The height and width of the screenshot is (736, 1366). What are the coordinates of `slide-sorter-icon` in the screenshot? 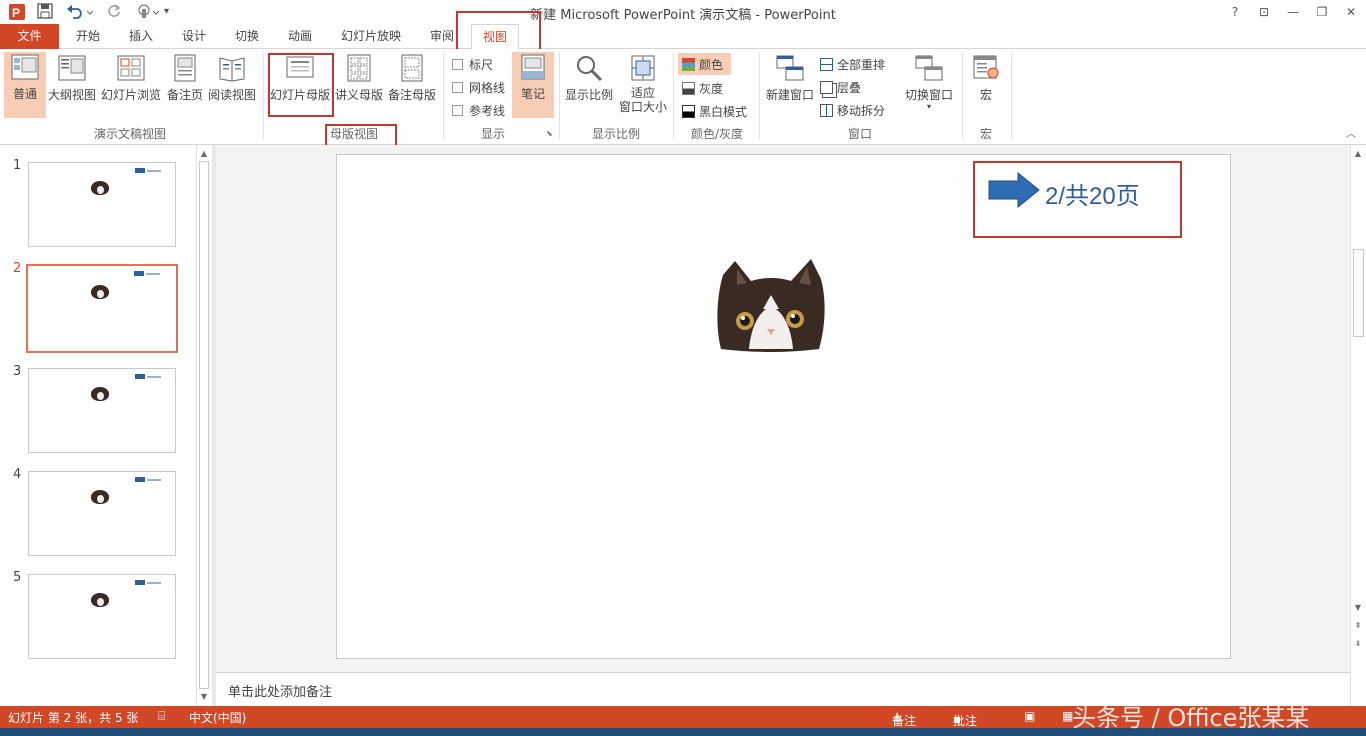 It's located at (131, 68).